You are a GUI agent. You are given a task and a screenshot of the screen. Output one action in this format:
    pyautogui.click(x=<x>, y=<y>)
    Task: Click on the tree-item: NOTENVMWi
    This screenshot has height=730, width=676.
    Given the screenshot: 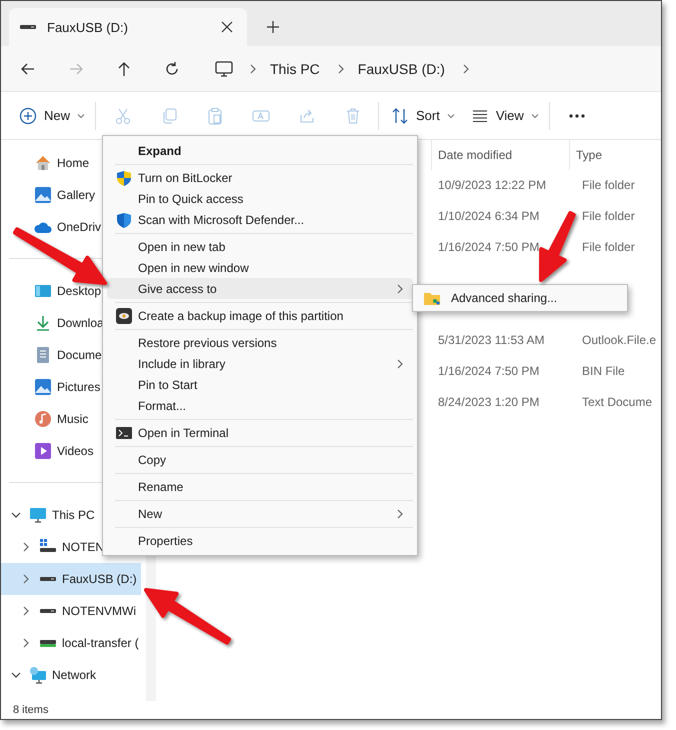 What is the action you would take?
    pyautogui.click(x=71, y=611)
    